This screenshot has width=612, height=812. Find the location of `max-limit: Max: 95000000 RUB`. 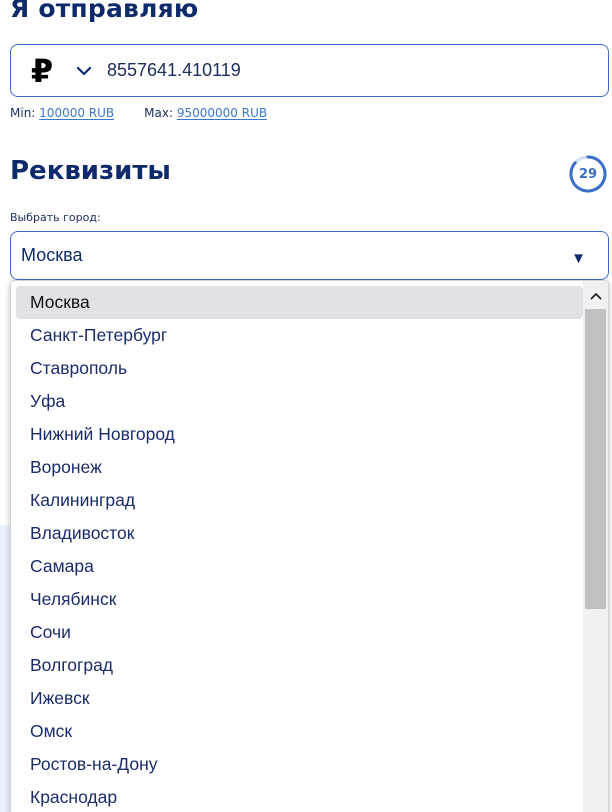

max-limit: Max: 95000000 RUB is located at coordinates (205, 113).